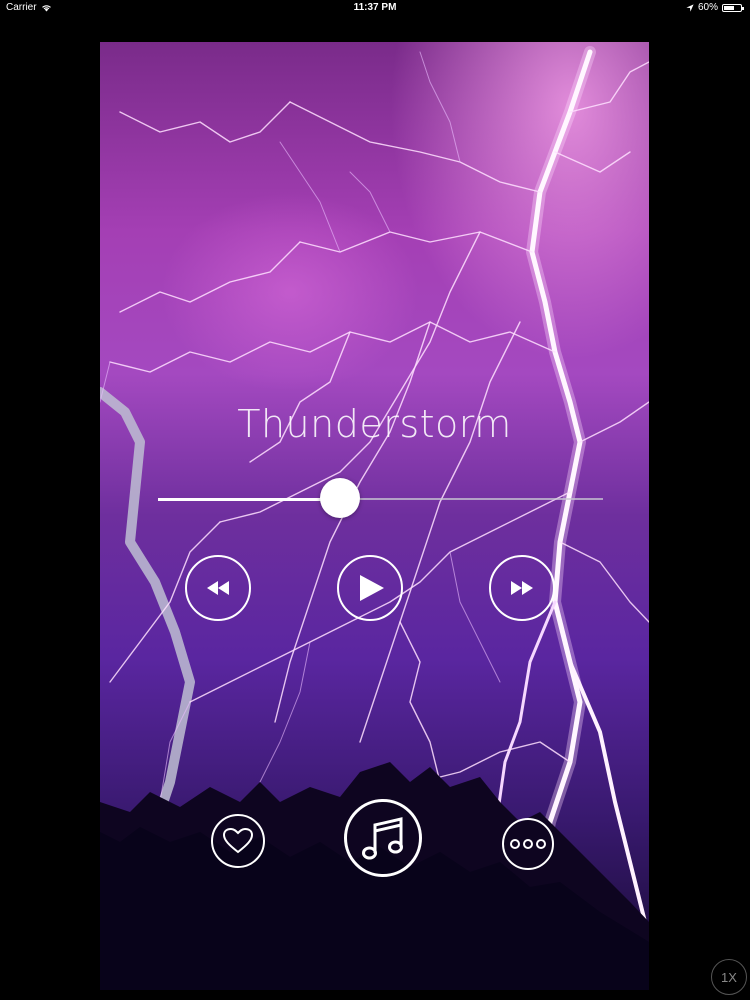  I want to click on play-button, so click(370, 588).